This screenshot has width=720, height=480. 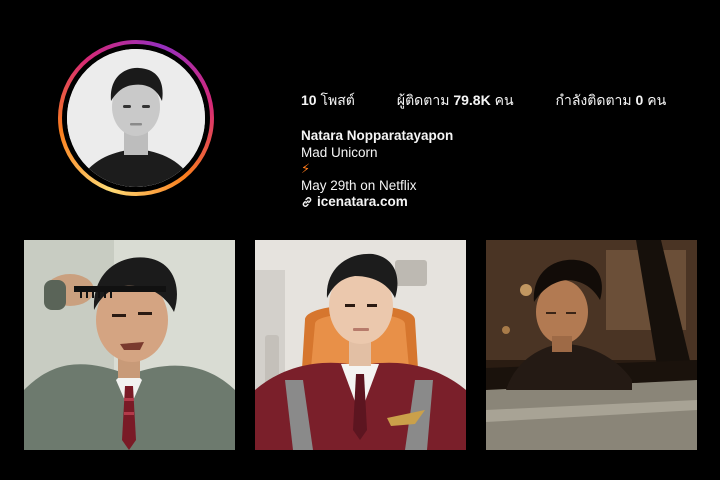 I want to click on profile-avatar-story-ring, so click(x=136, y=118).